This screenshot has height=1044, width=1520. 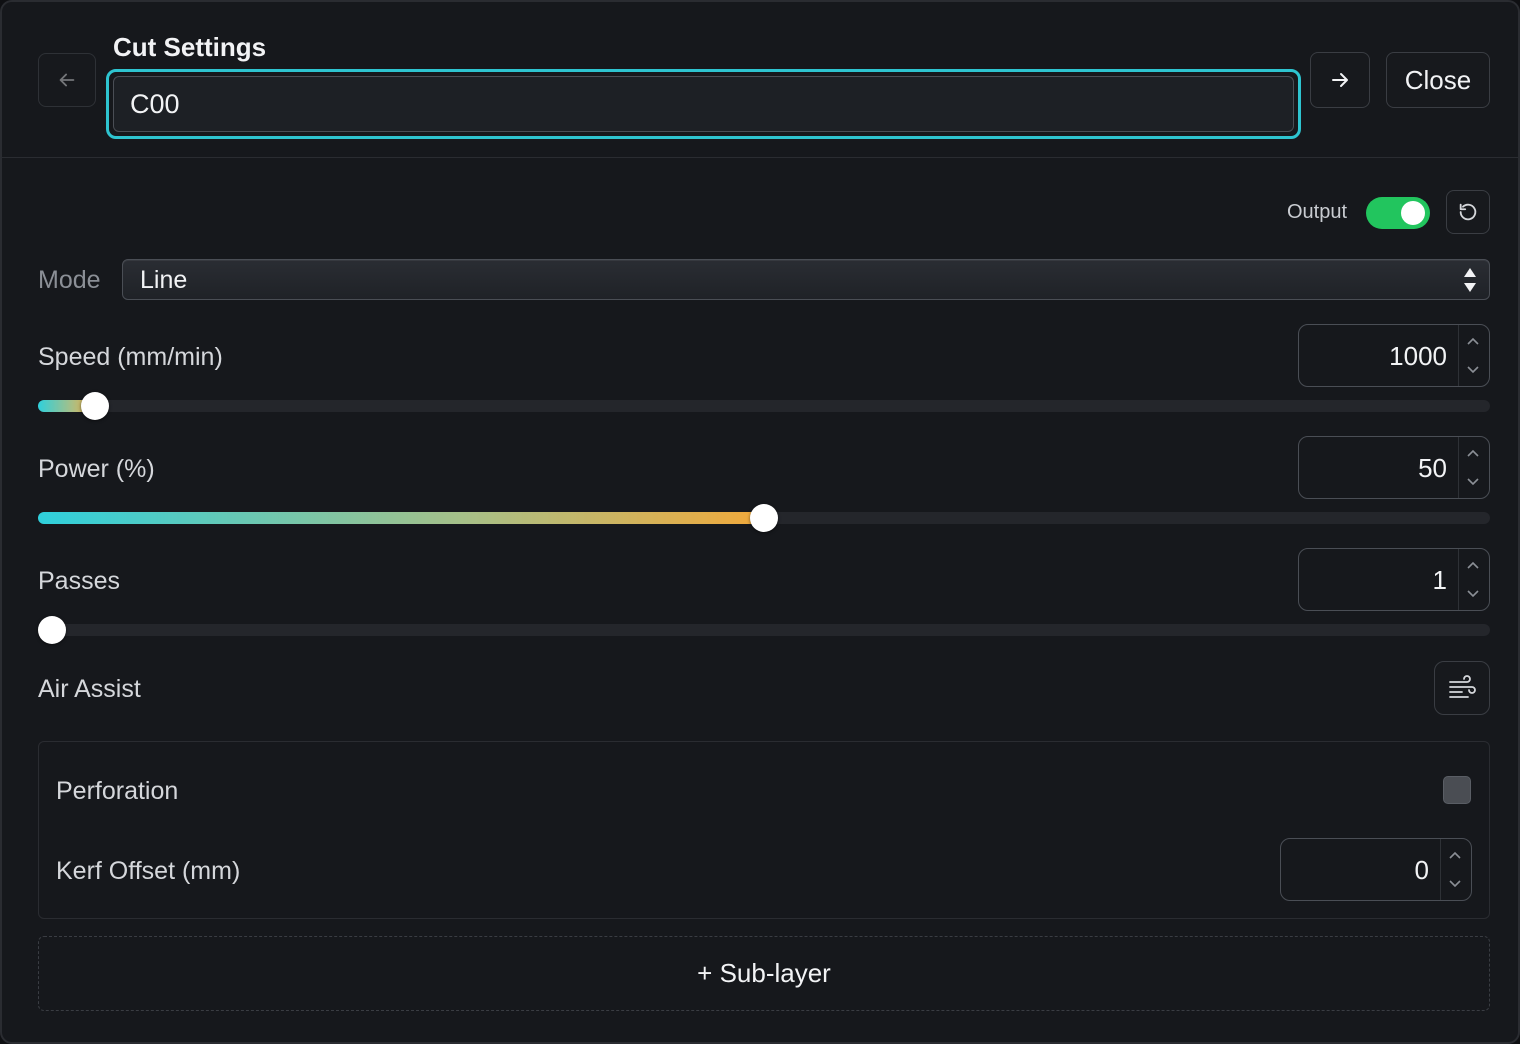 What do you see at coordinates (52, 630) in the screenshot?
I see `passes-slider-thumb` at bounding box center [52, 630].